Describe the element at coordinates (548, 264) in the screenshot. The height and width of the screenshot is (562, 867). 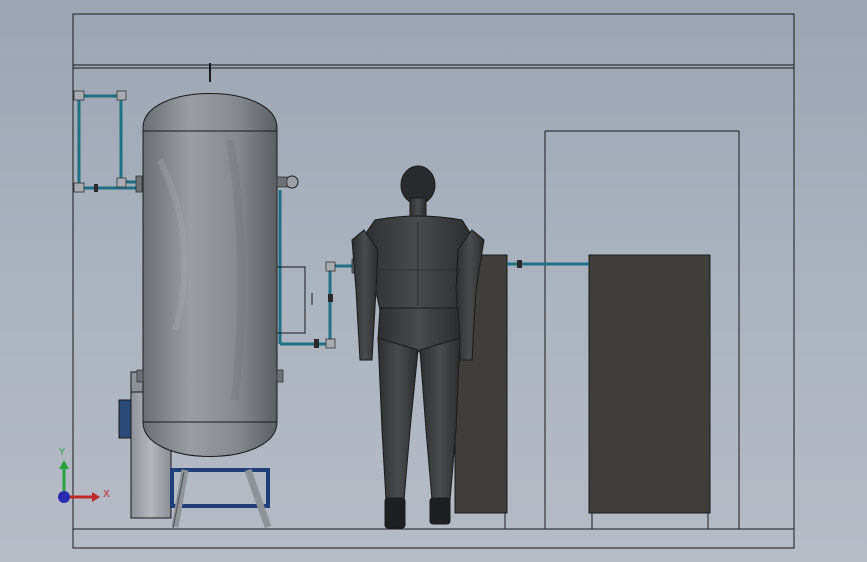
I see `pipe-cabinet-link` at that location.